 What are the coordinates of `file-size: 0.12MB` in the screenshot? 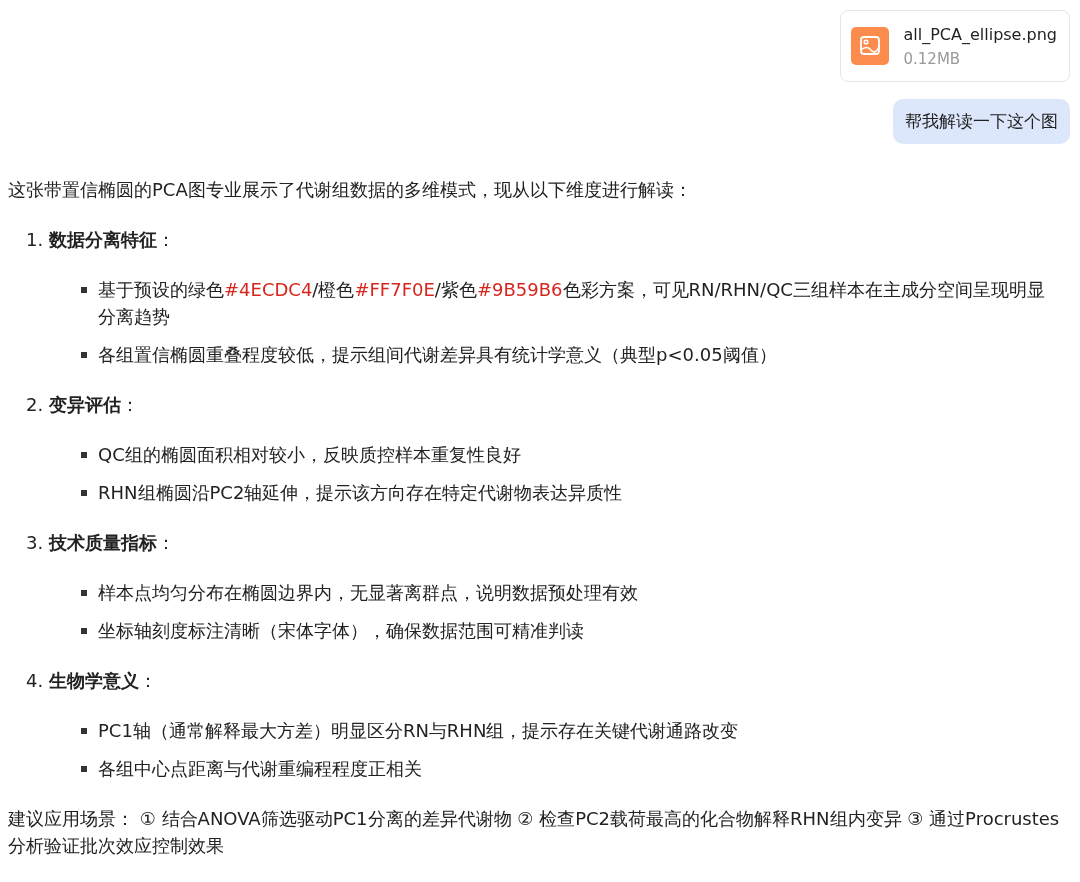 It's located at (932, 58).